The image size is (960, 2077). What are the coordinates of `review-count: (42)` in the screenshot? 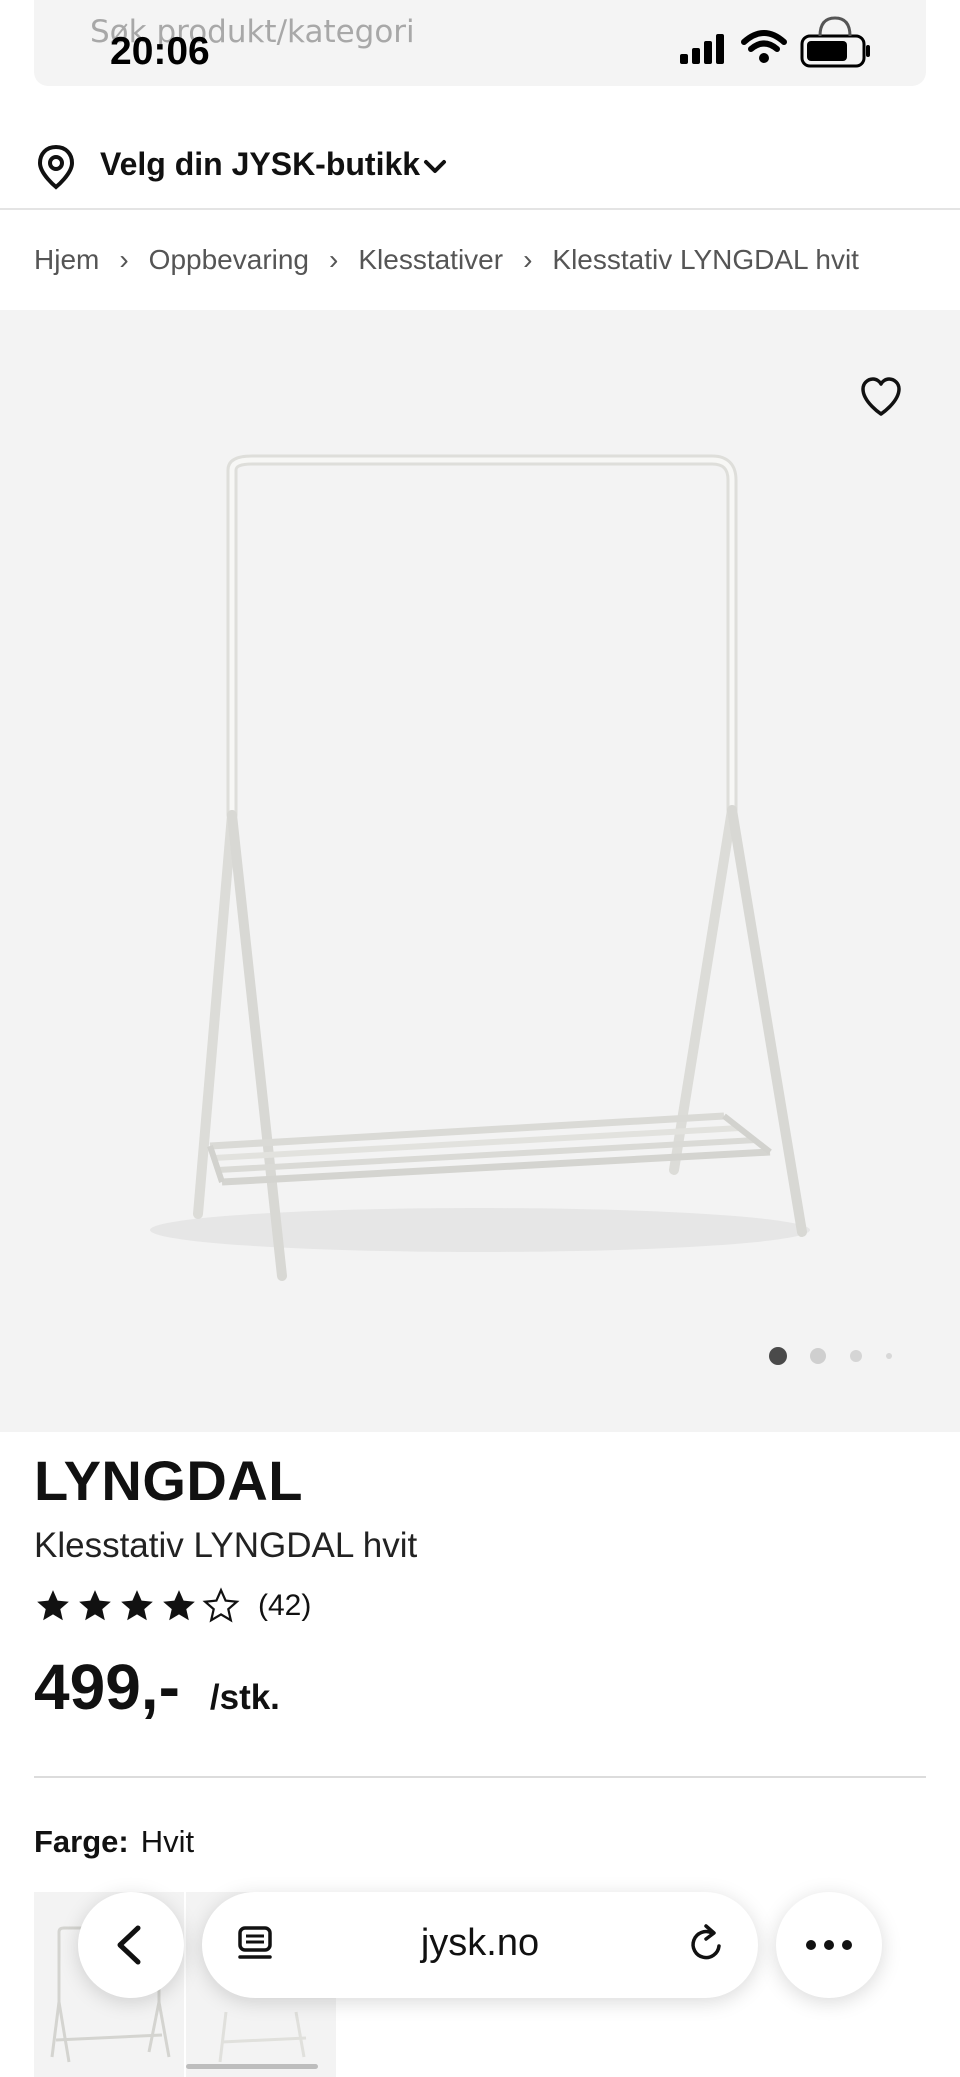 It's located at (285, 1605).